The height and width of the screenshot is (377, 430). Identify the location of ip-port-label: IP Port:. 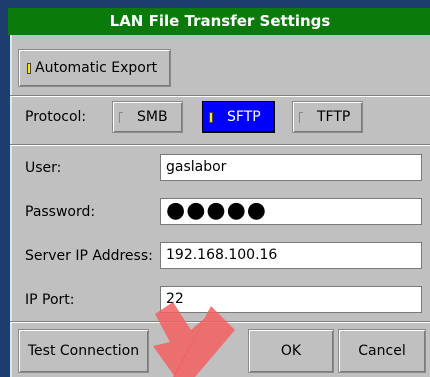
(50, 300).